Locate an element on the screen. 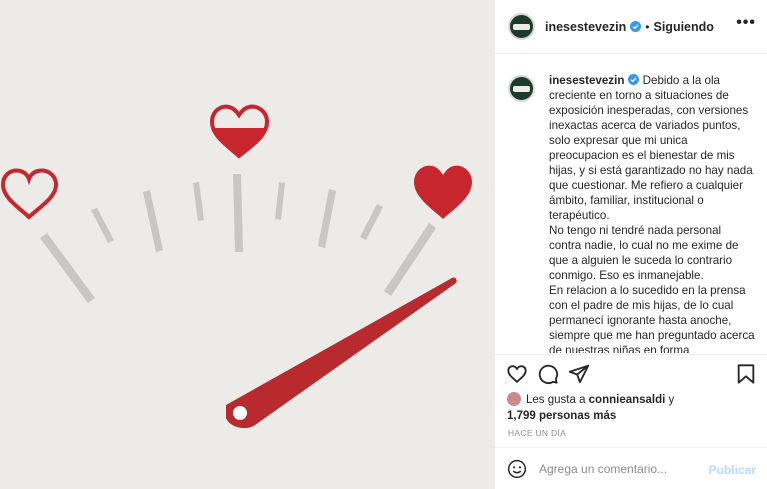 The height and width of the screenshot is (489, 767). following-button: Siguiendo is located at coordinates (684, 27).